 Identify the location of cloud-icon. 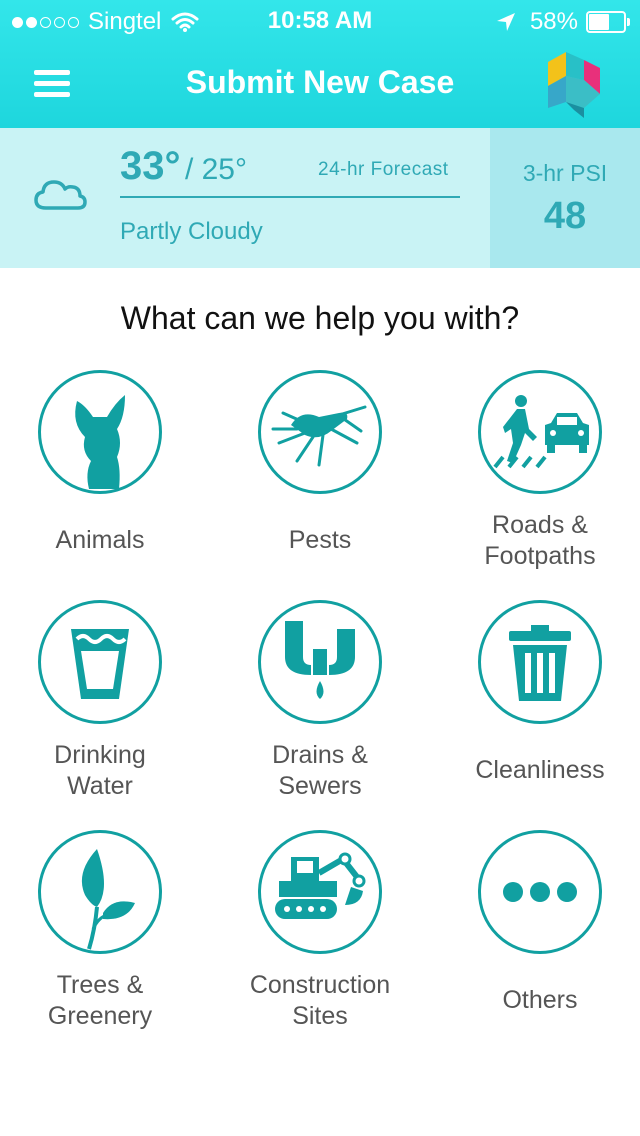
(60, 195).